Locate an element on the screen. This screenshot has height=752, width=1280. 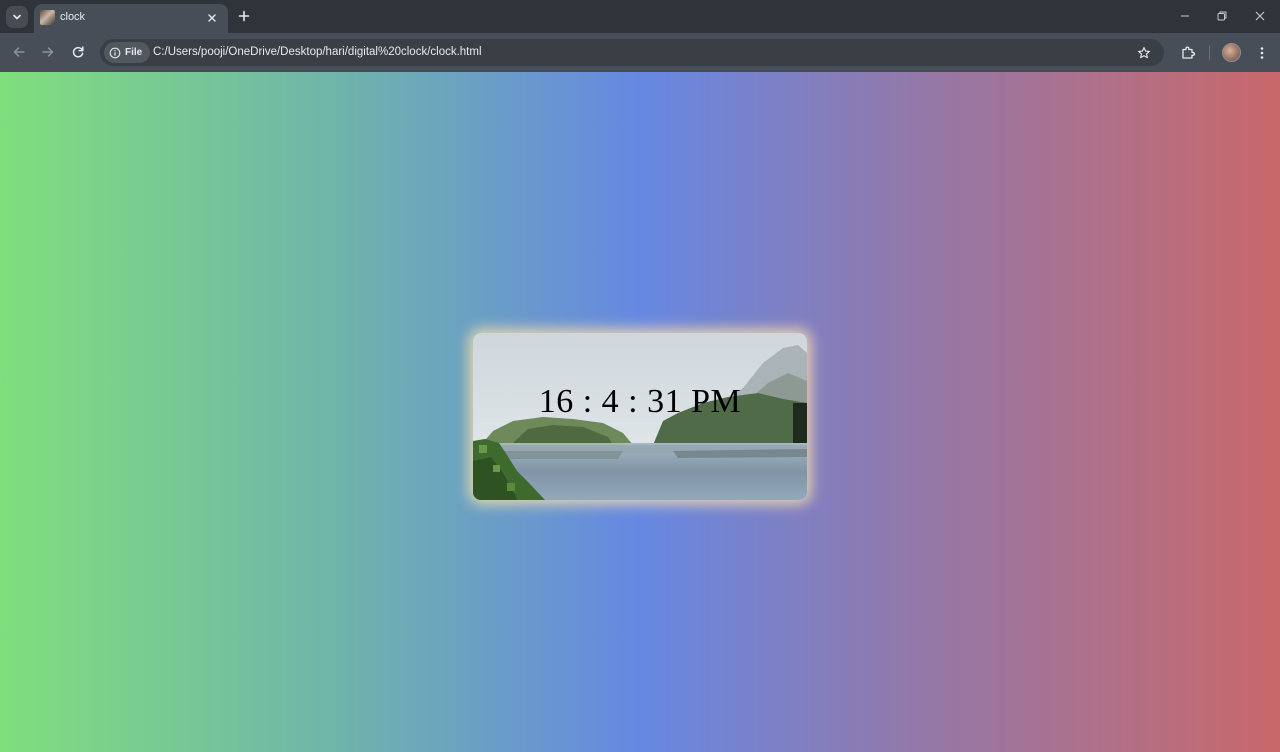
forward-button is located at coordinates (48, 52).